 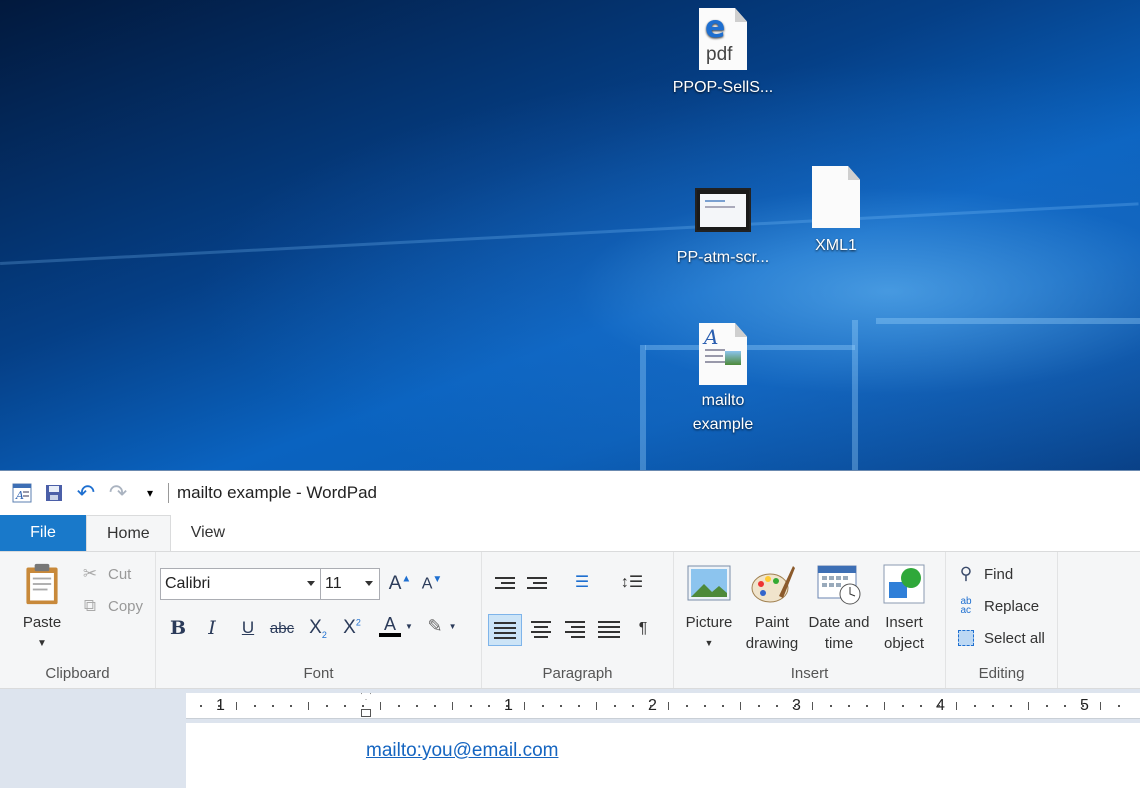 What do you see at coordinates (904, 622) in the screenshot?
I see `object-label-1: Insert` at bounding box center [904, 622].